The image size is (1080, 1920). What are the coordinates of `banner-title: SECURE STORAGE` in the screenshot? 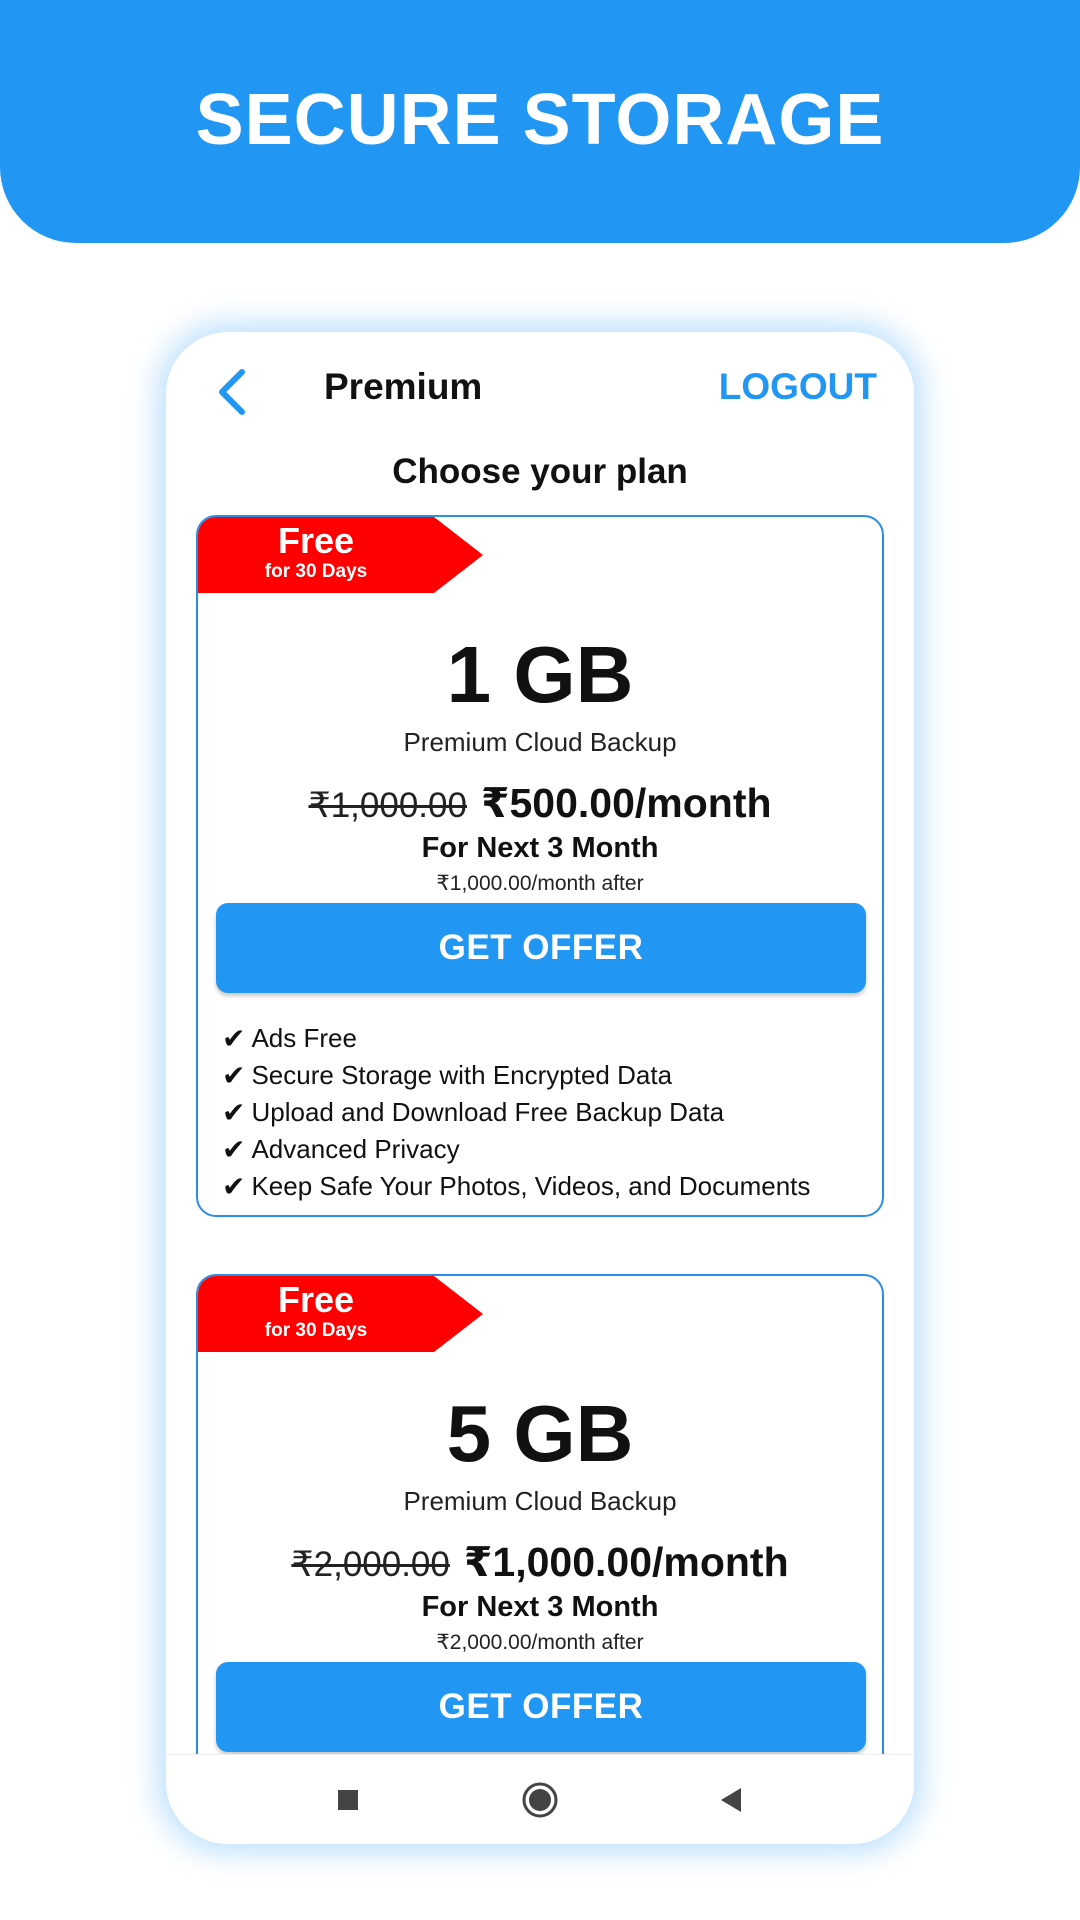 It's located at (540, 120).